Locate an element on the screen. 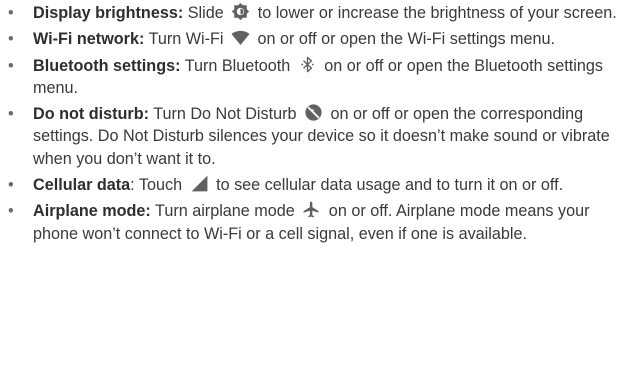 This screenshot has height=370, width=627. airplane-icon is located at coordinates (311, 209).